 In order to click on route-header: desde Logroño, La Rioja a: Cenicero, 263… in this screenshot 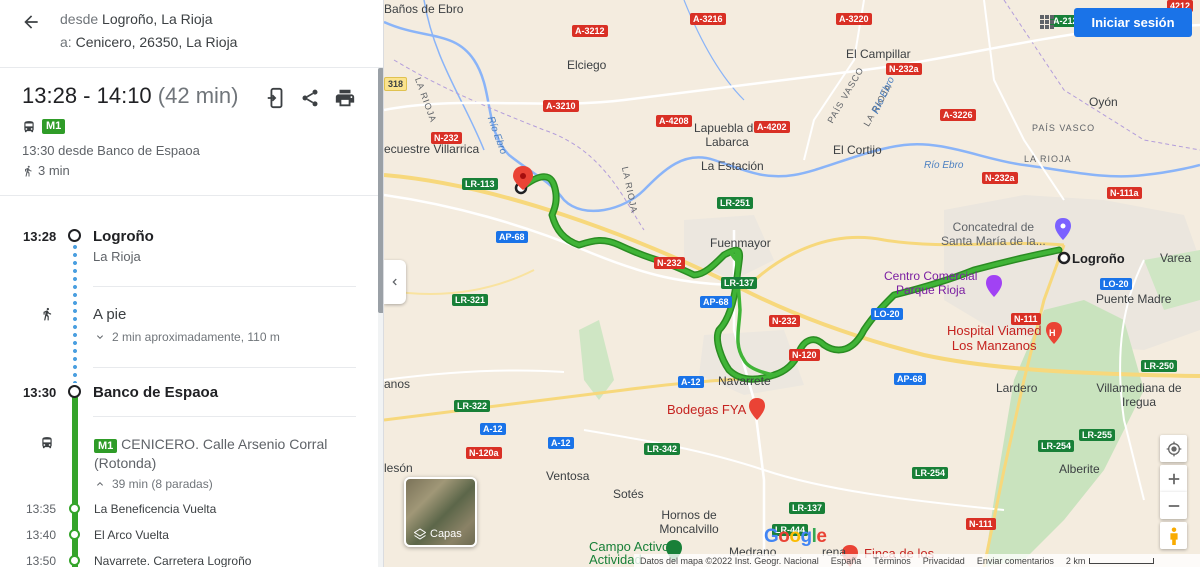, I will do `click(191, 34)`.